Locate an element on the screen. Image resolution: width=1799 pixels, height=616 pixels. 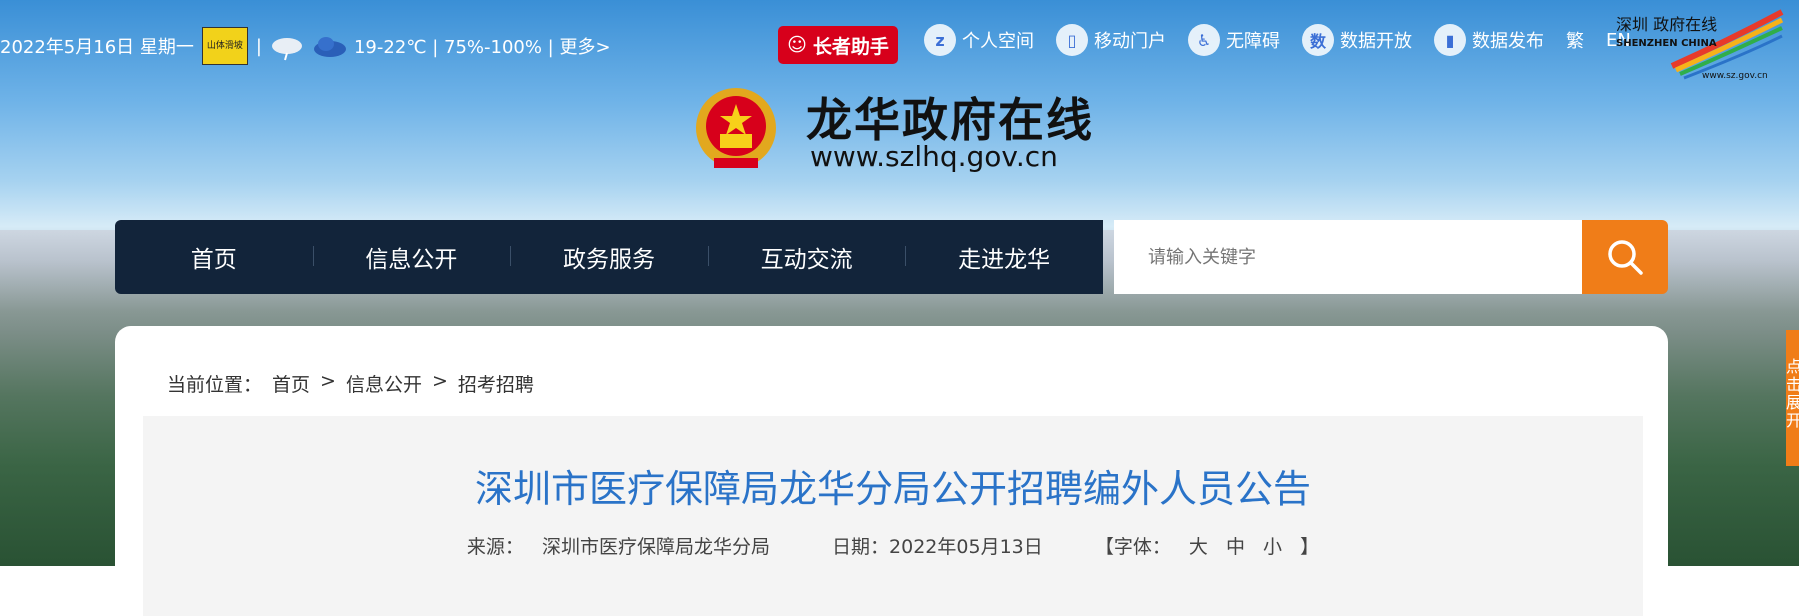
wheelchair-icon: ♿ is located at coordinates (1204, 40).